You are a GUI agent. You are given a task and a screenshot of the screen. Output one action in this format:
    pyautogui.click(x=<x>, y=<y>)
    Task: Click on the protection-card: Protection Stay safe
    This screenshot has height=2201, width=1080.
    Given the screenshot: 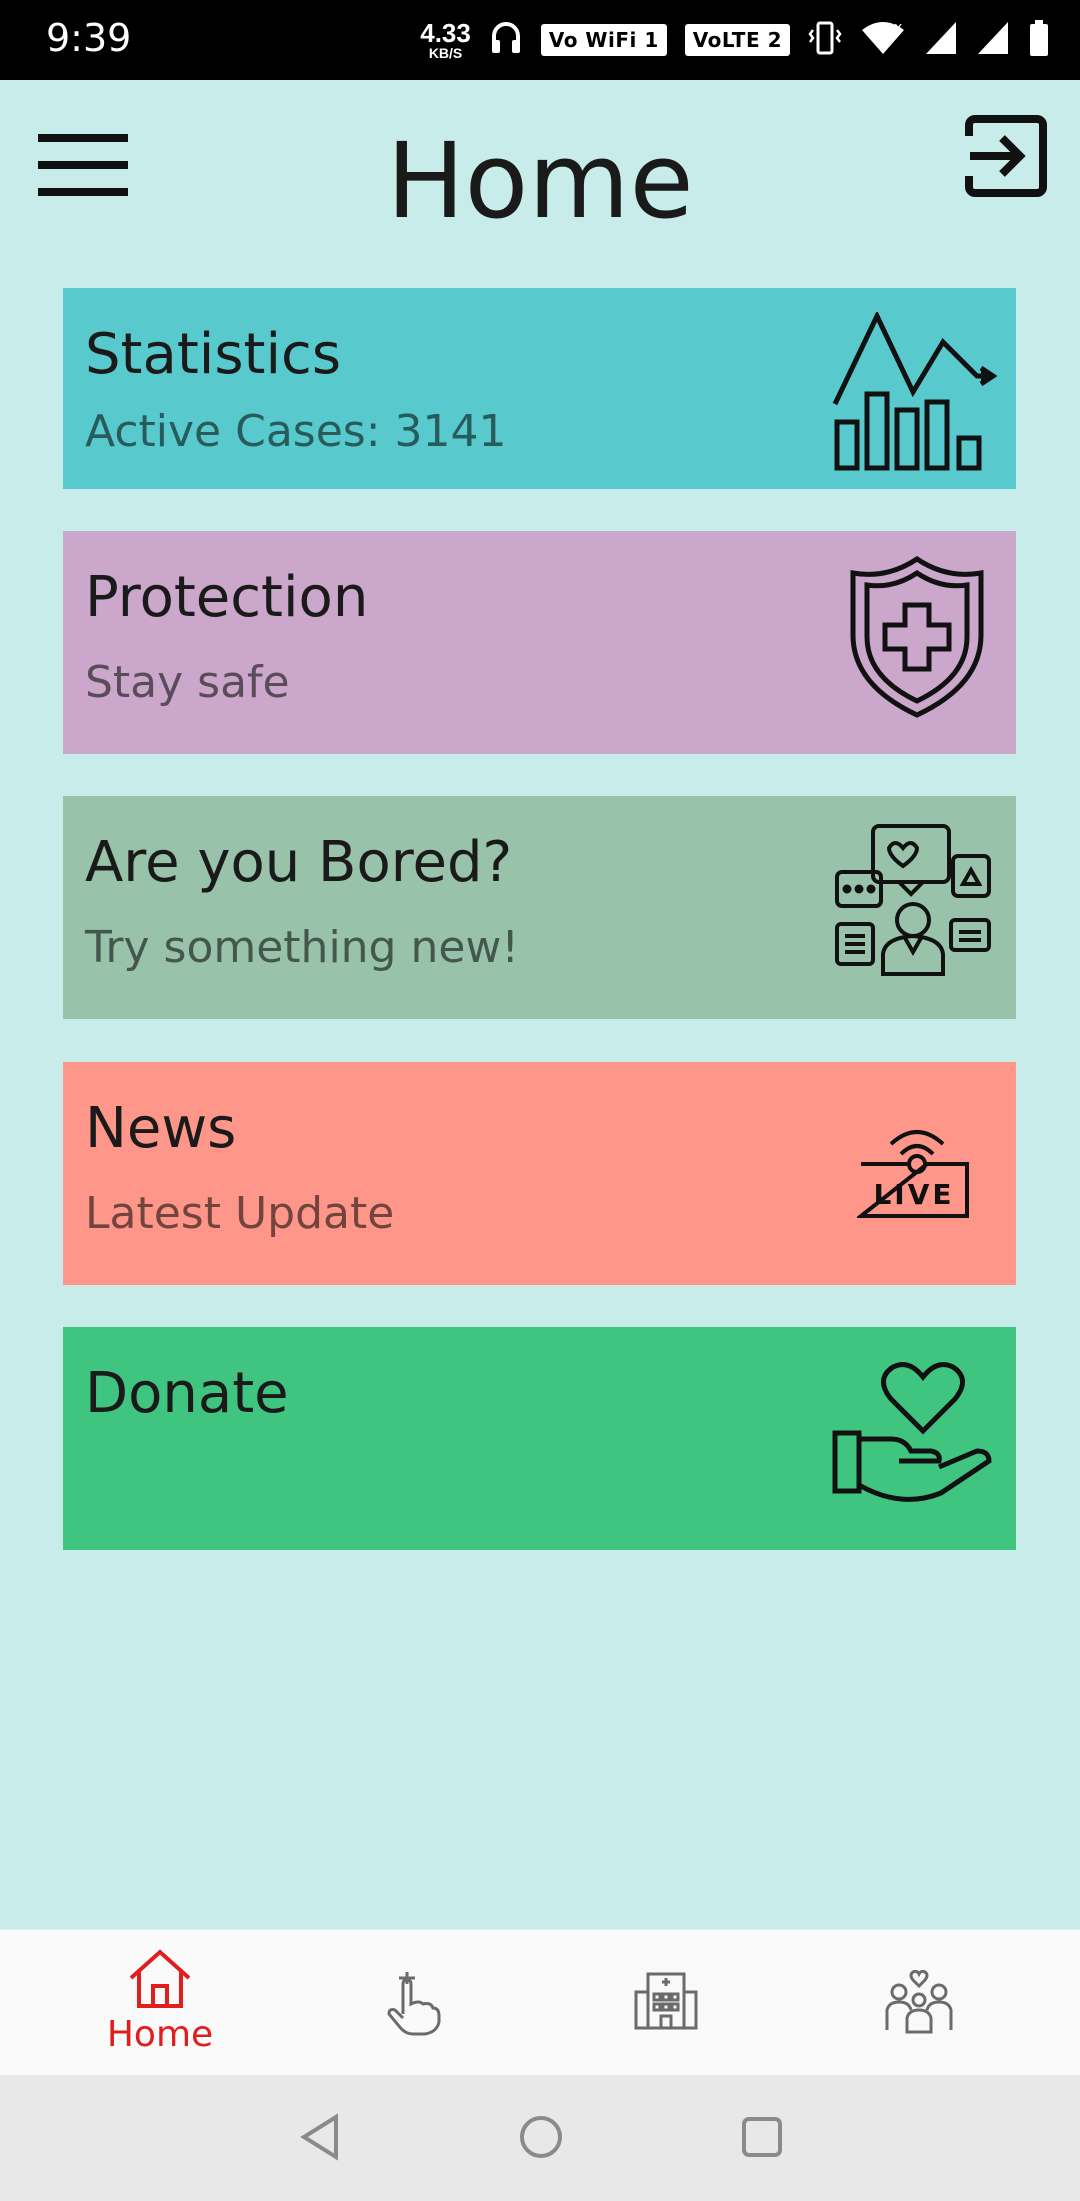 What is the action you would take?
    pyautogui.click(x=539, y=642)
    